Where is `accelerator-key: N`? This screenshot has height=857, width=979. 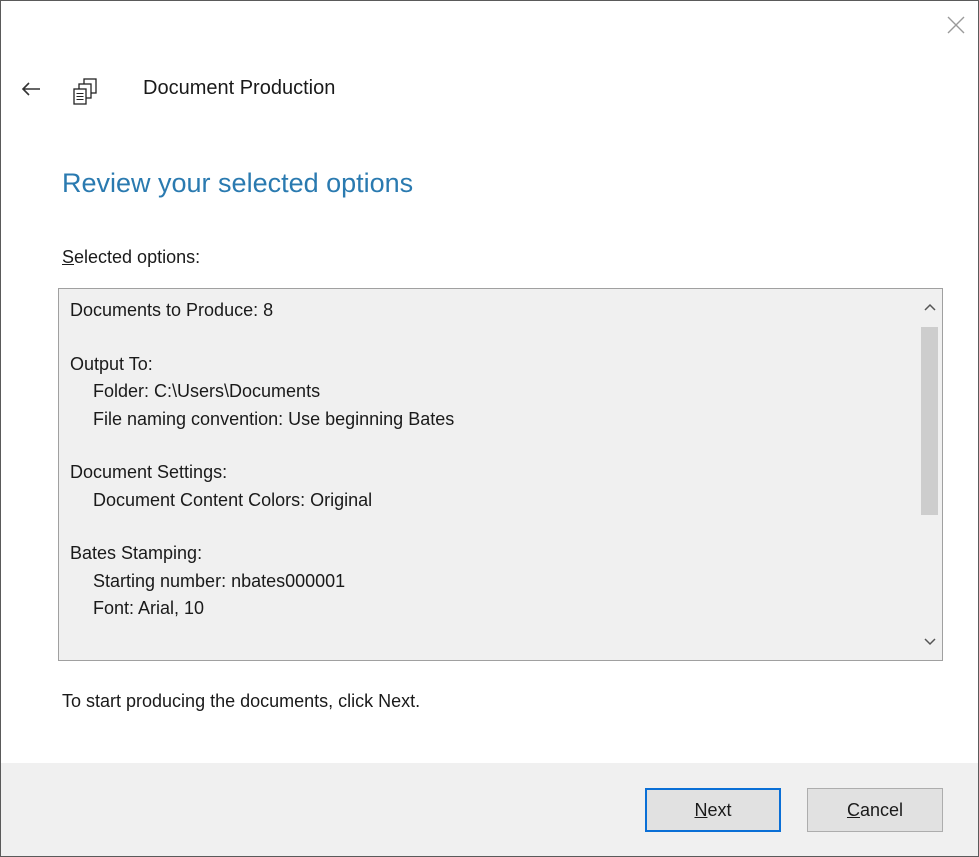 accelerator-key: N is located at coordinates (701, 809).